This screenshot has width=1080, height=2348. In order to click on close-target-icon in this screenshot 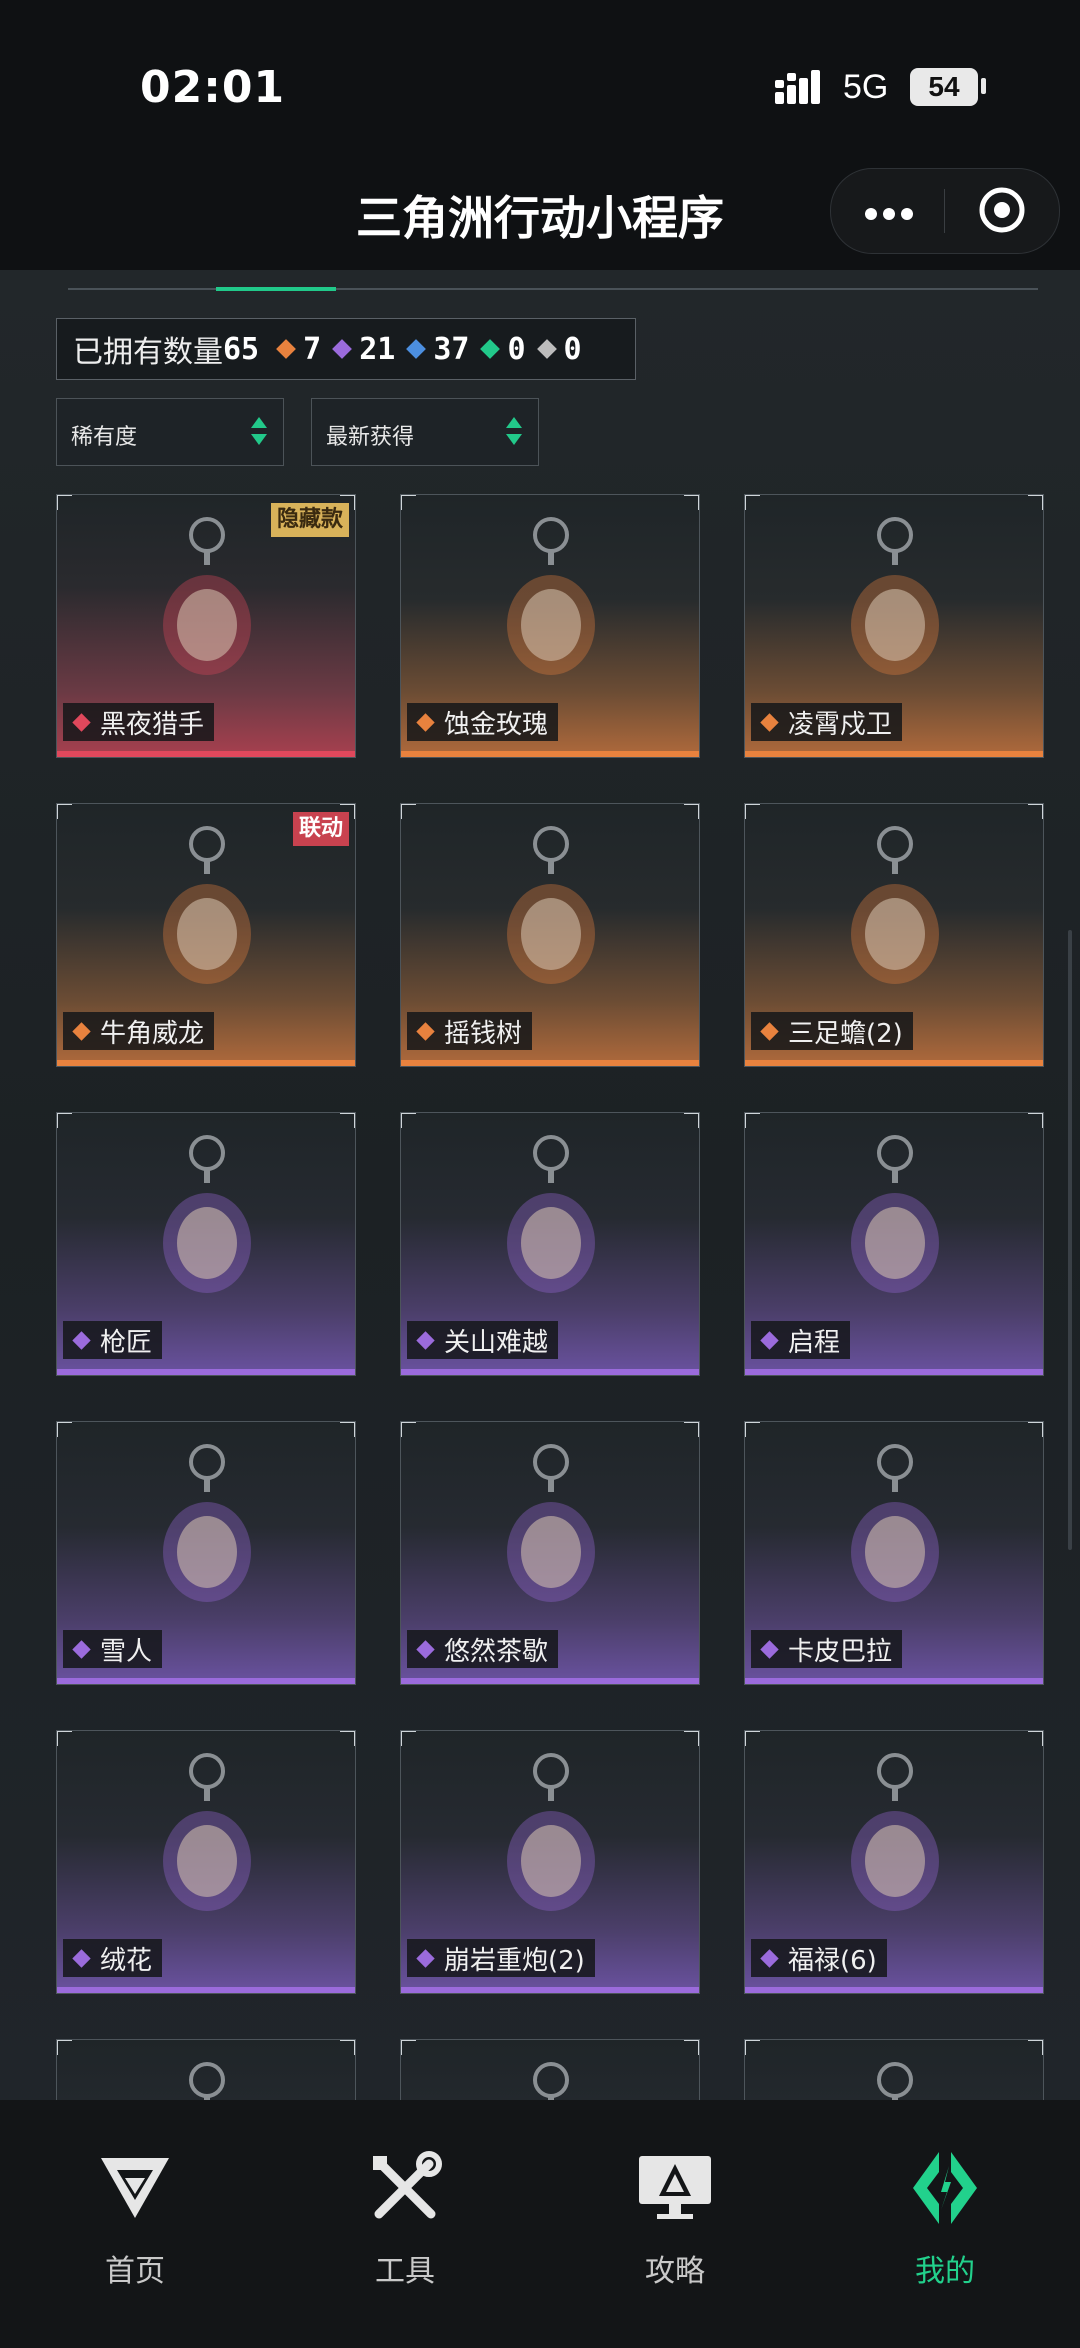, I will do `click(1002, 210)`.